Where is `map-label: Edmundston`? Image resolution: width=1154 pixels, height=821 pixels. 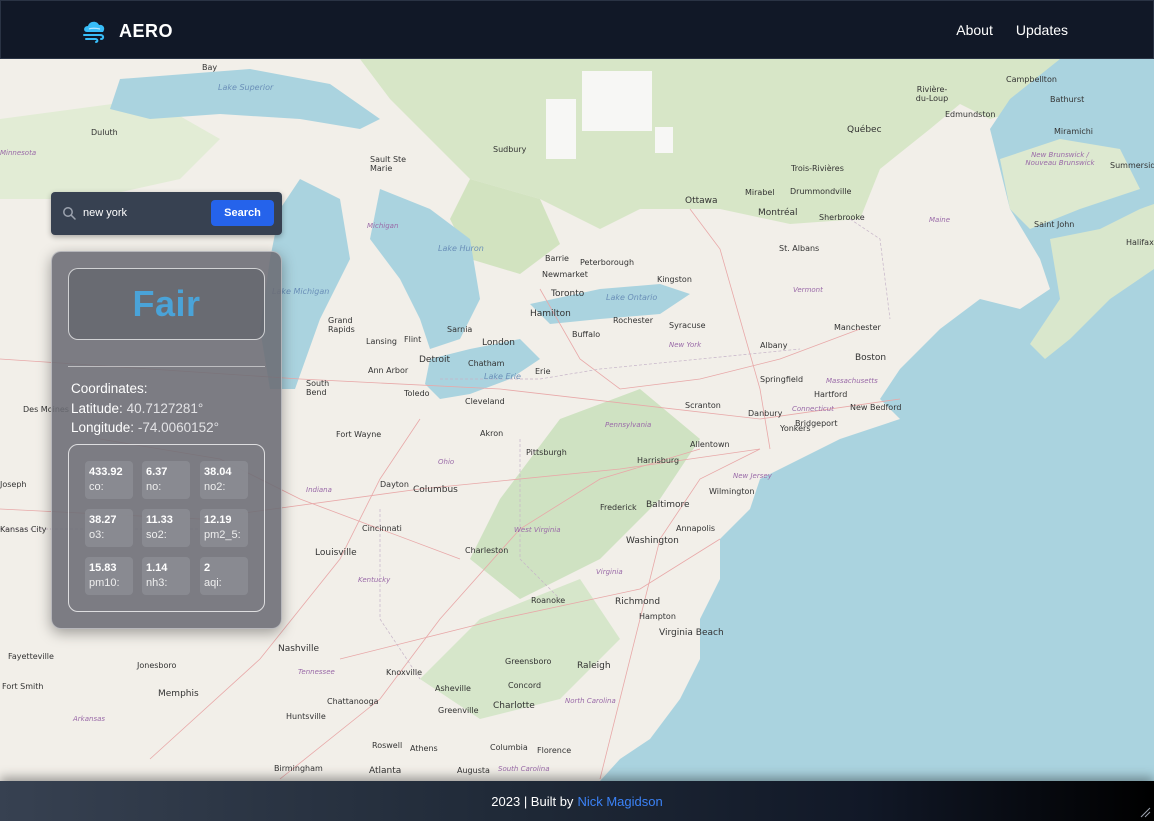 map-label: Edmundston is located at coordinates (970, 114).